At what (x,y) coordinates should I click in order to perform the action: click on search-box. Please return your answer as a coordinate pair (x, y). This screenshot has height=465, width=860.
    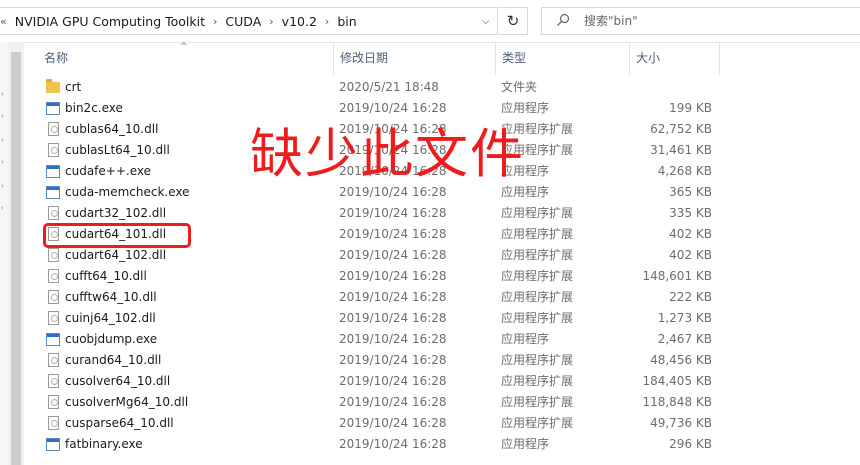
    Looking at the image, I should click on (700, 21).